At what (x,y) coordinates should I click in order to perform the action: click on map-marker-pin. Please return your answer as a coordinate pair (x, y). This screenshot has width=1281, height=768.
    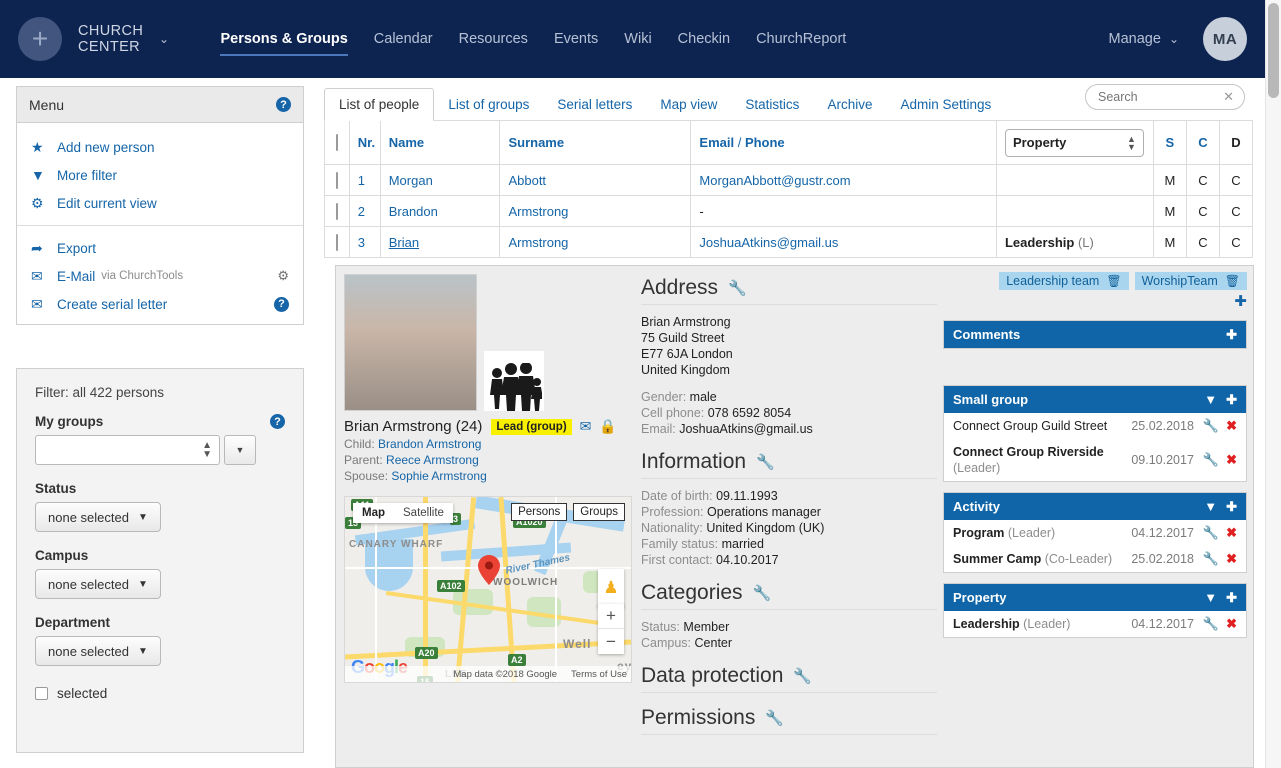
    Looking at the image, I should click on (489, 570).